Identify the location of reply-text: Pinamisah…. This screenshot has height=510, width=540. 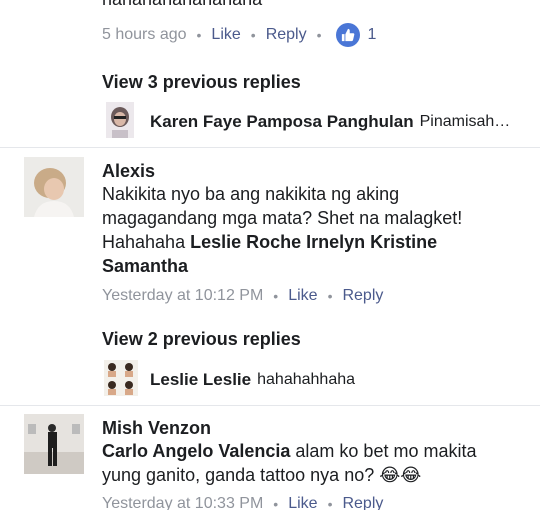
(465, 121).